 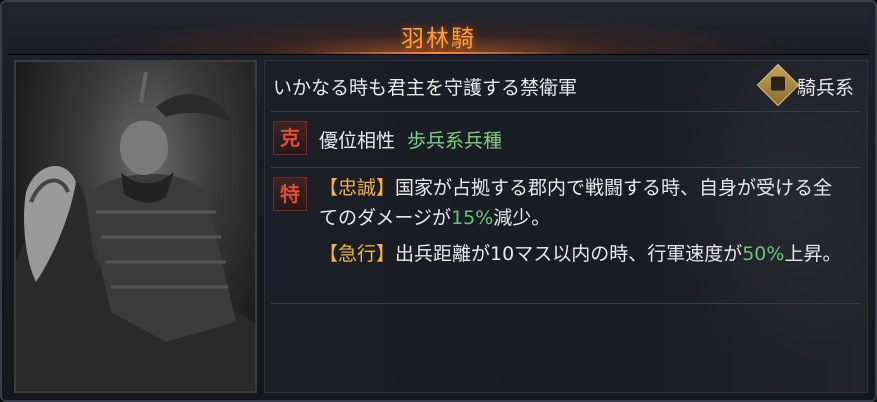 What do you see at coordinates (472, 218) in the screenshot?
I see `skill-highlight-value: 15%` at bounding box center [472, 218].